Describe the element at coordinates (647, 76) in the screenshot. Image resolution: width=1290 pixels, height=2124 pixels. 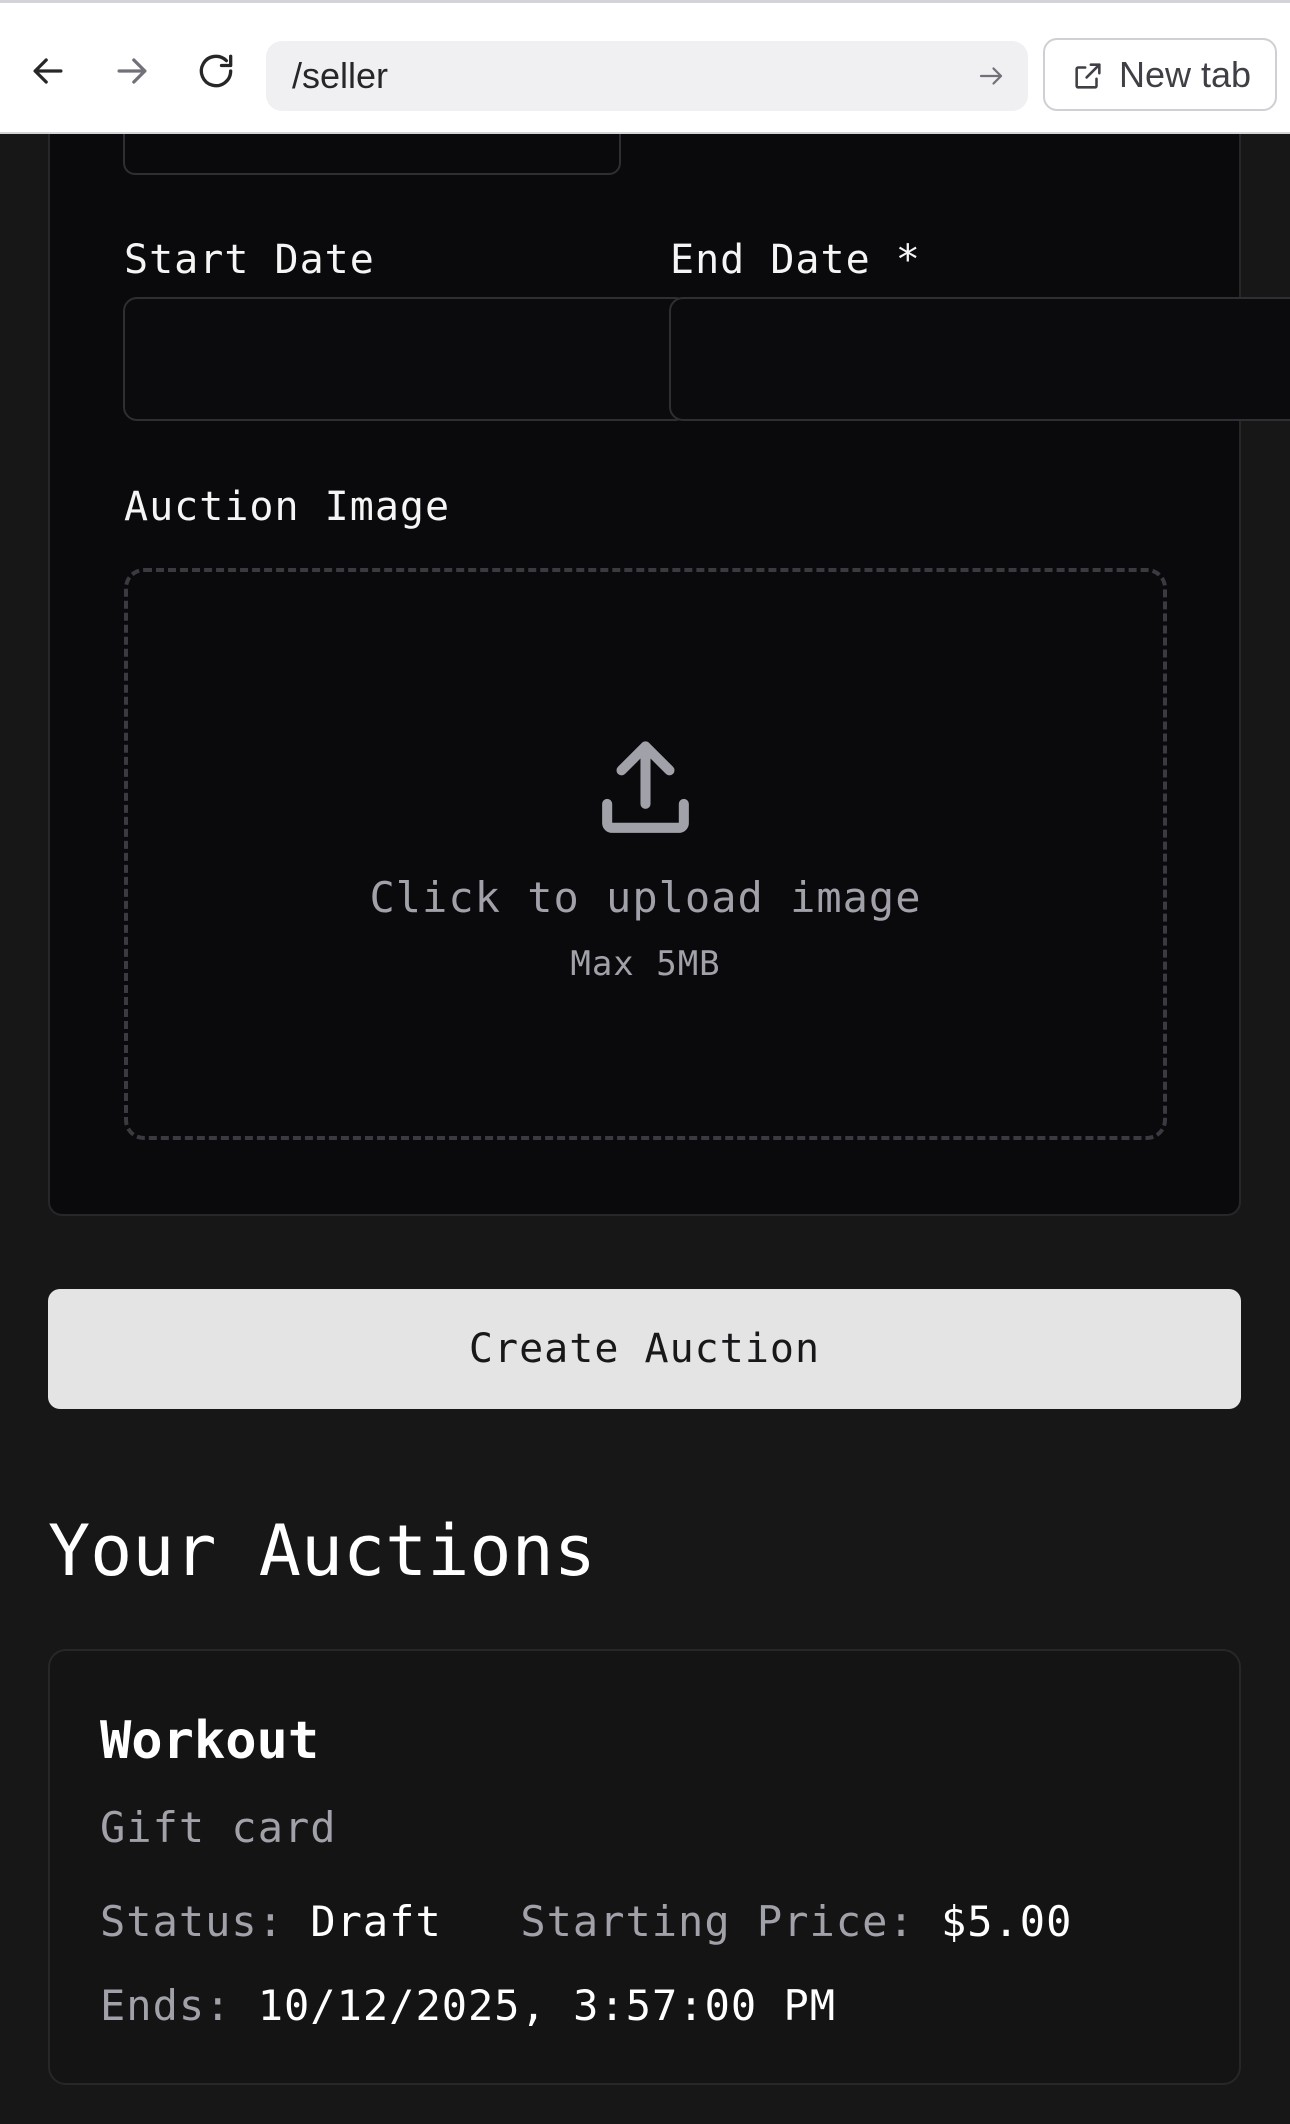
I see `address-bar: /seller` at that location.